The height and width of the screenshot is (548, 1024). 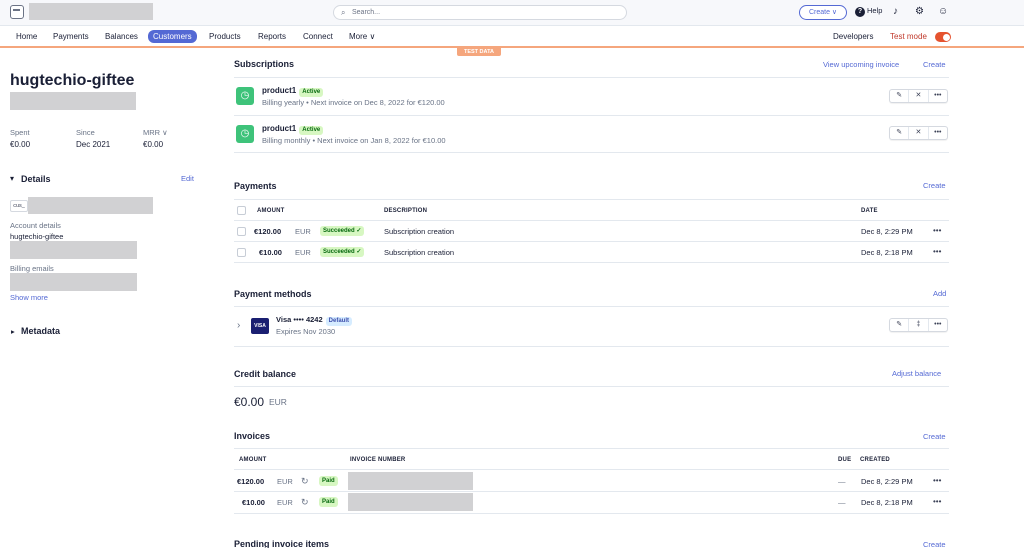 I want to click on billing-emails-redacted, so click(x=73, y=282).